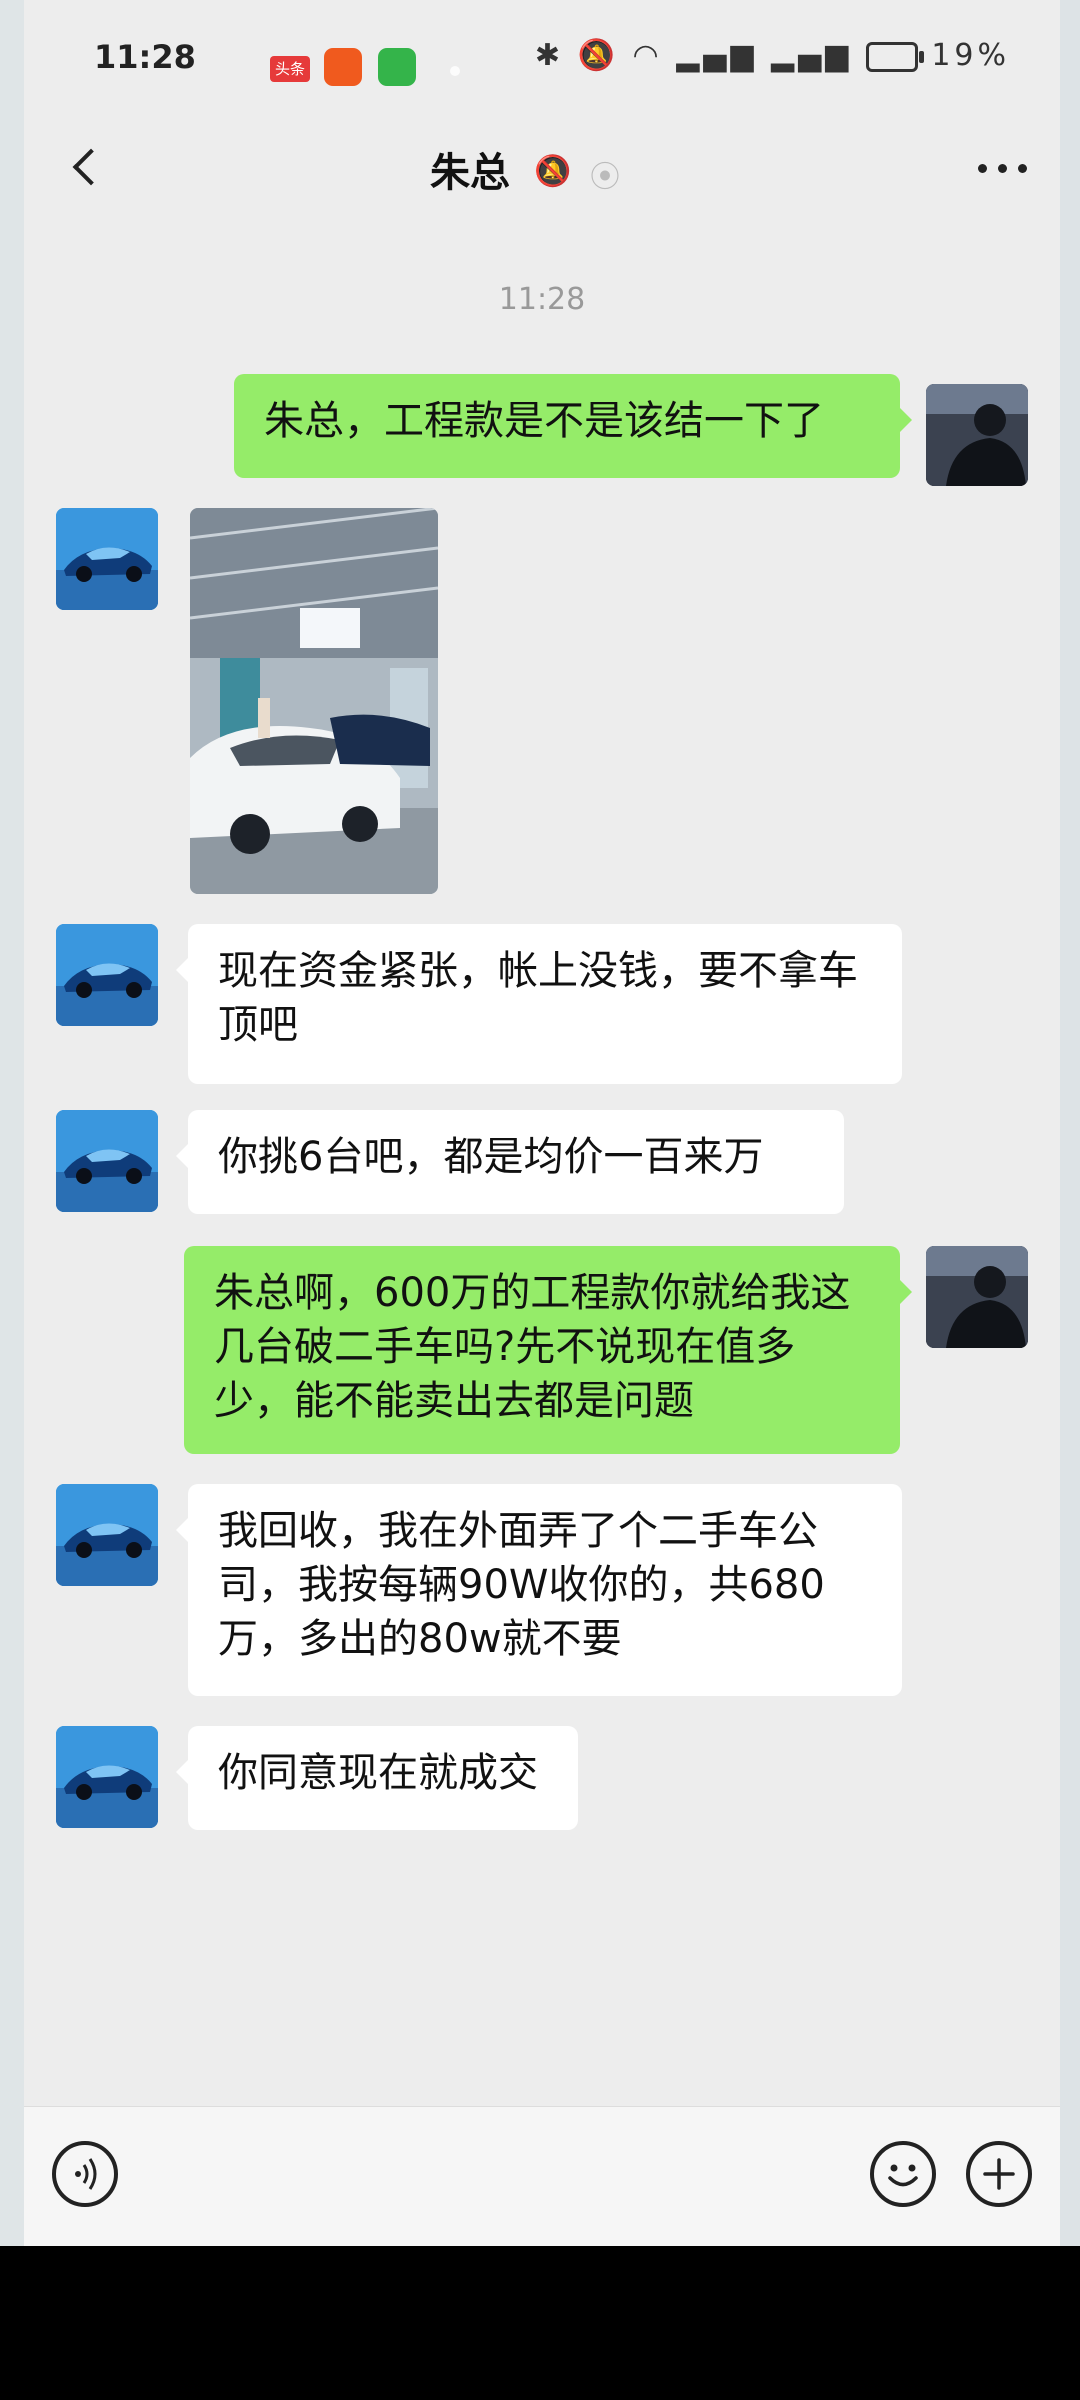 The image size is (1080, 2400). Describe the element at coordinates (894, 56) in the screenshot. I see `battery-icon` at that location.